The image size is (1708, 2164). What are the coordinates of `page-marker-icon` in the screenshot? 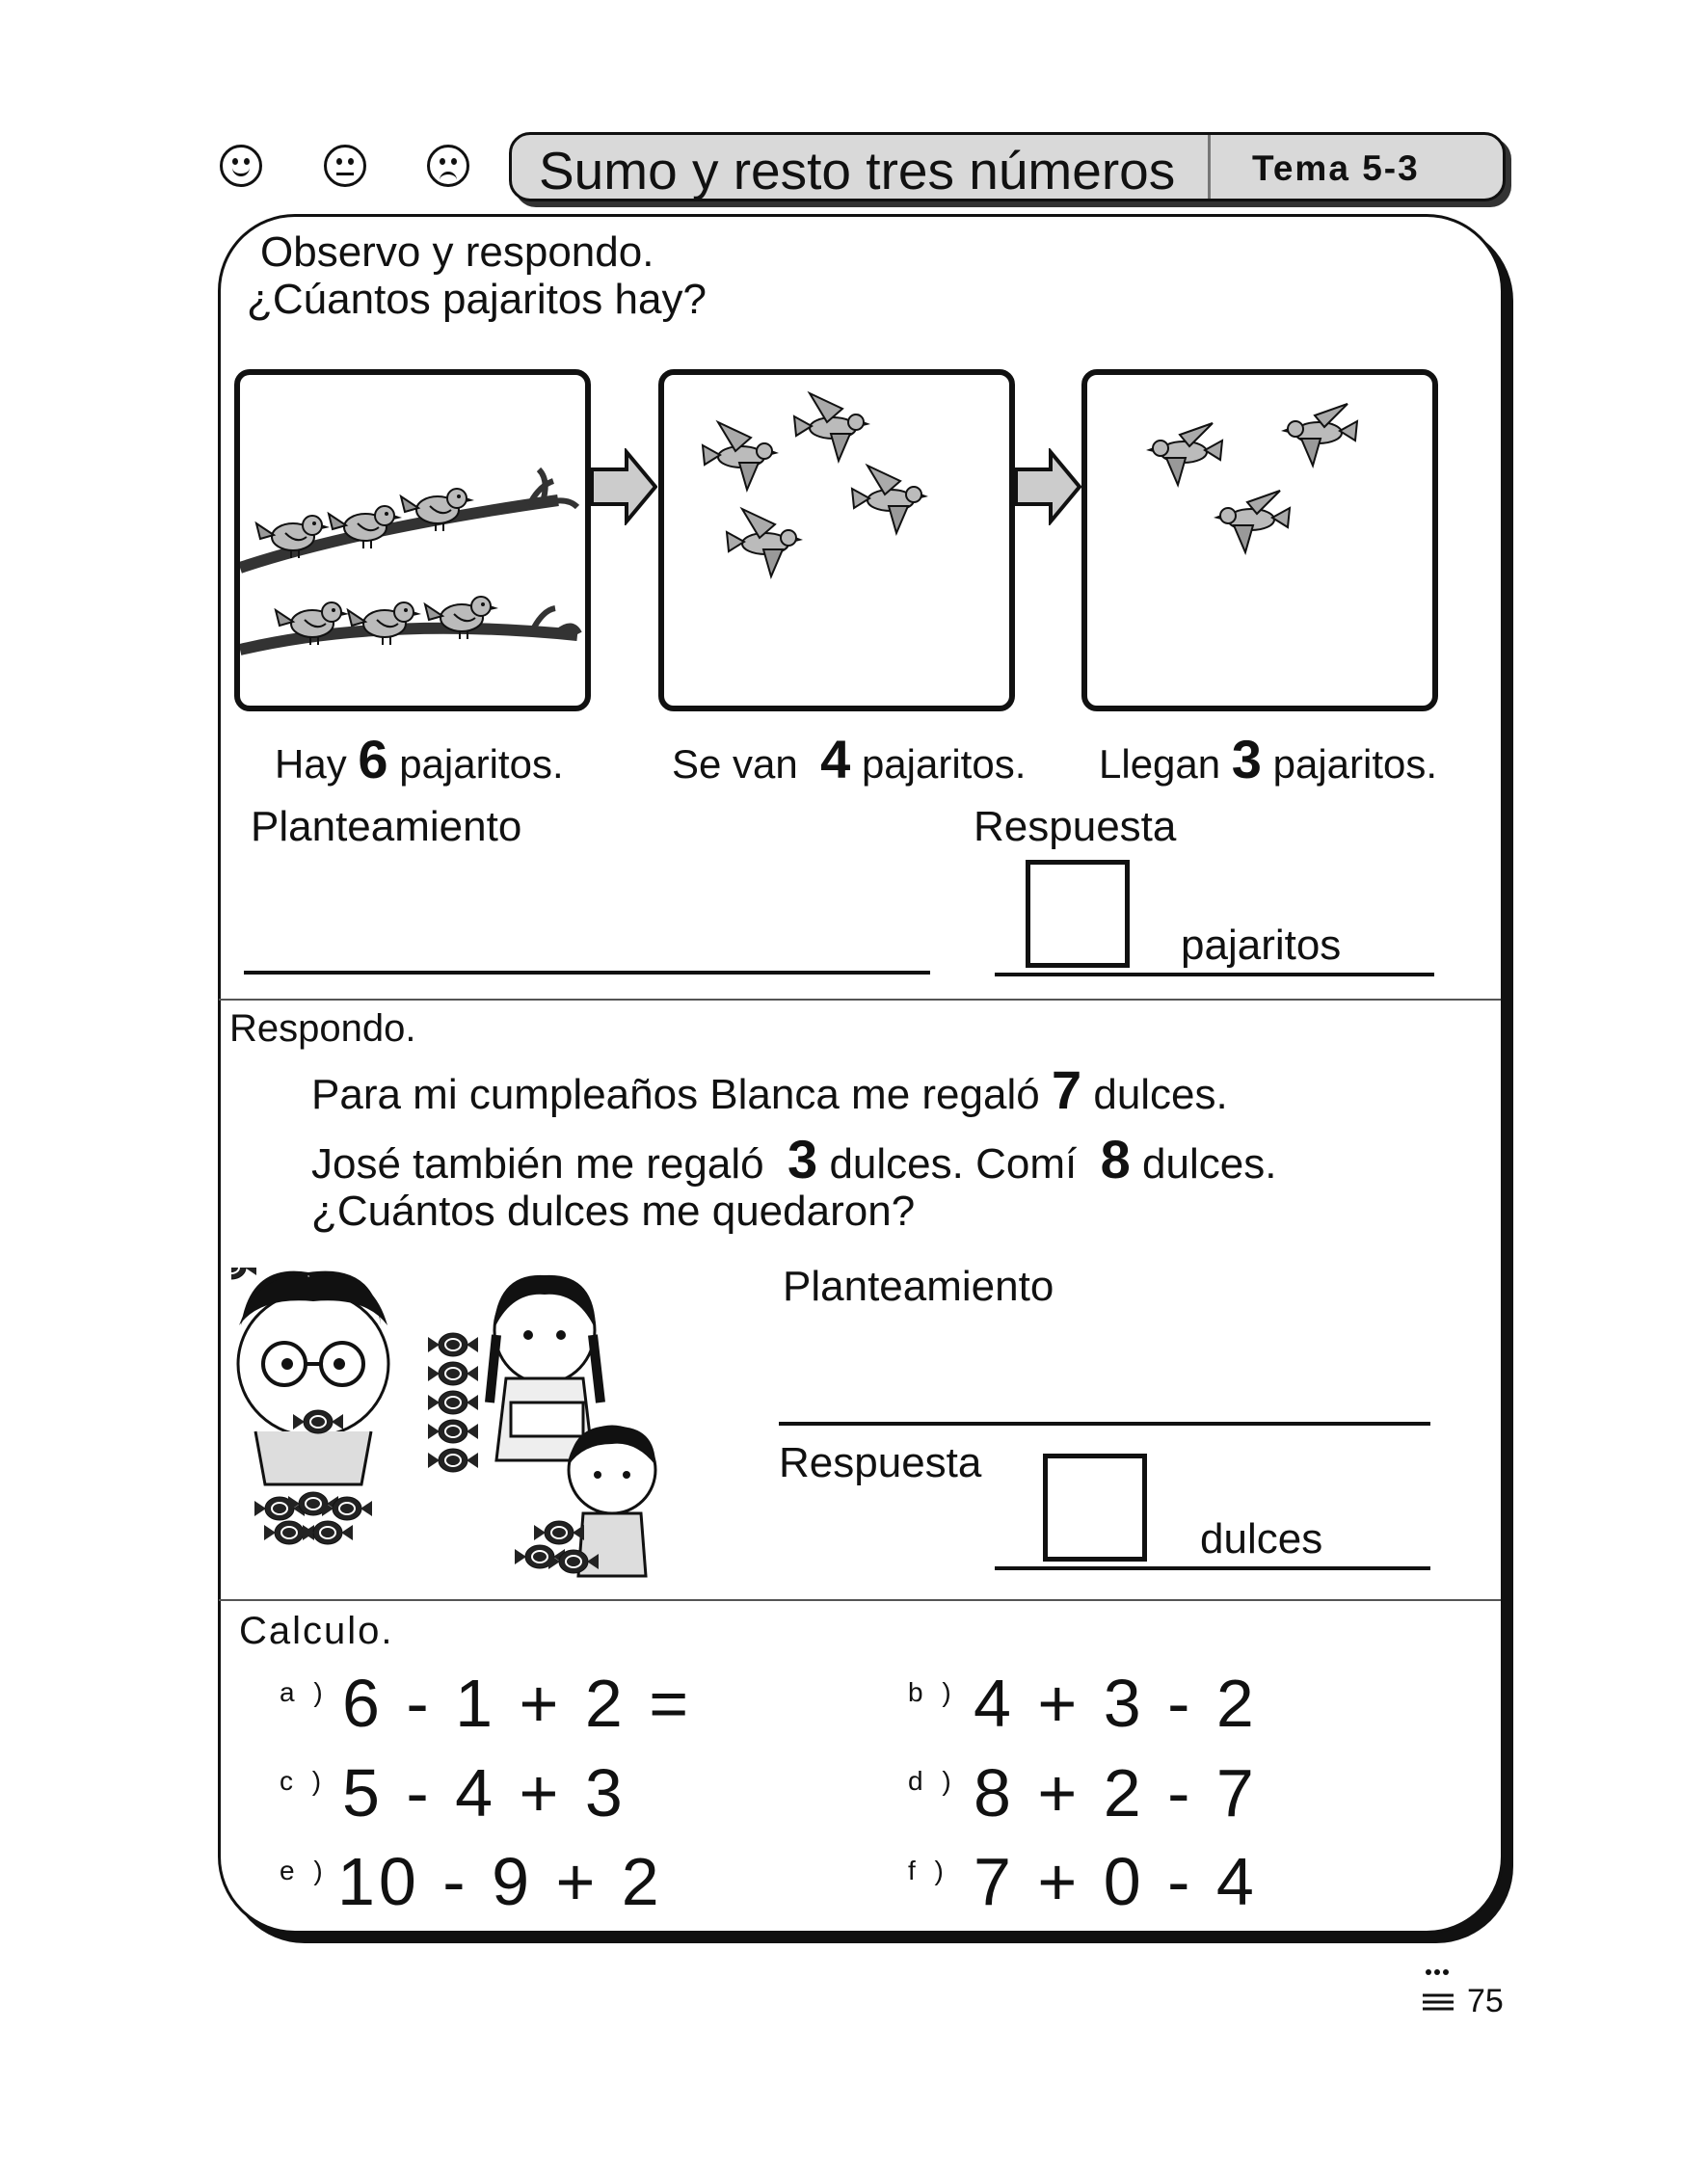 It's located at (1438, 1990).